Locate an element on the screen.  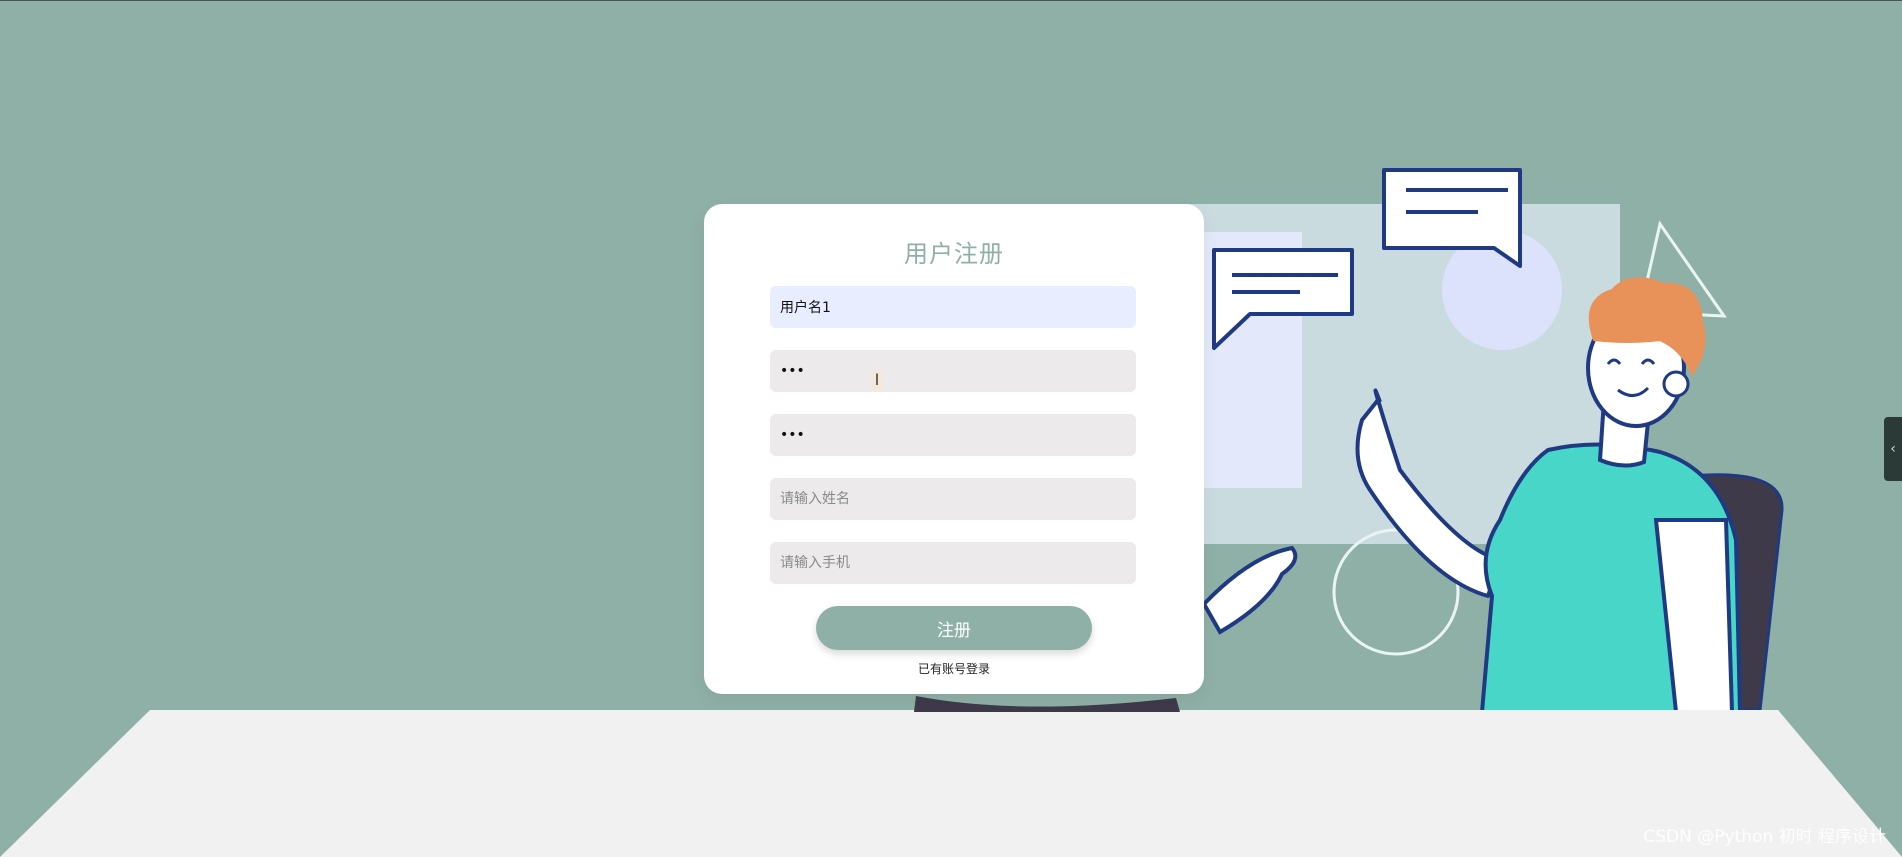
register-button: 注册 is located at coordinates (954, 628).